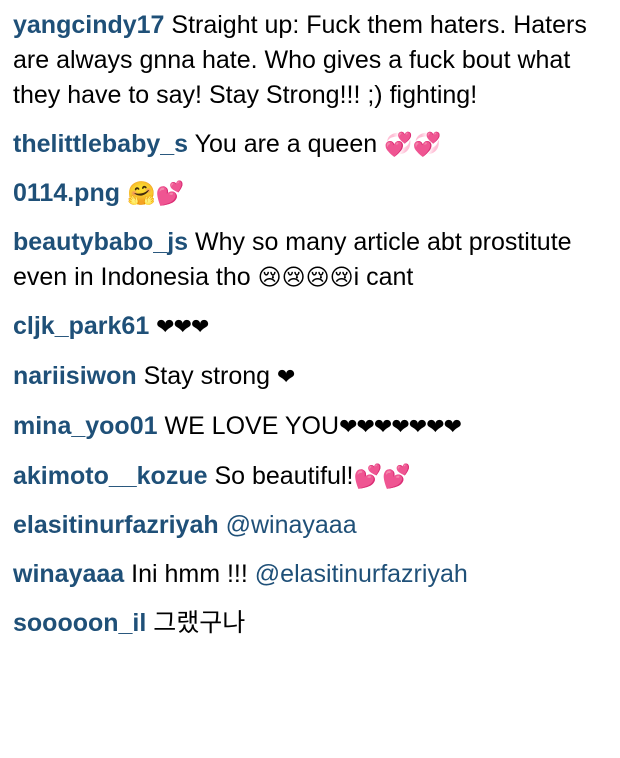 Image resolution: width=620 pixels, height=758 pixels. I want to click on comment-item: elasitinurfazriyah @winayaaa, so click(308, 525).